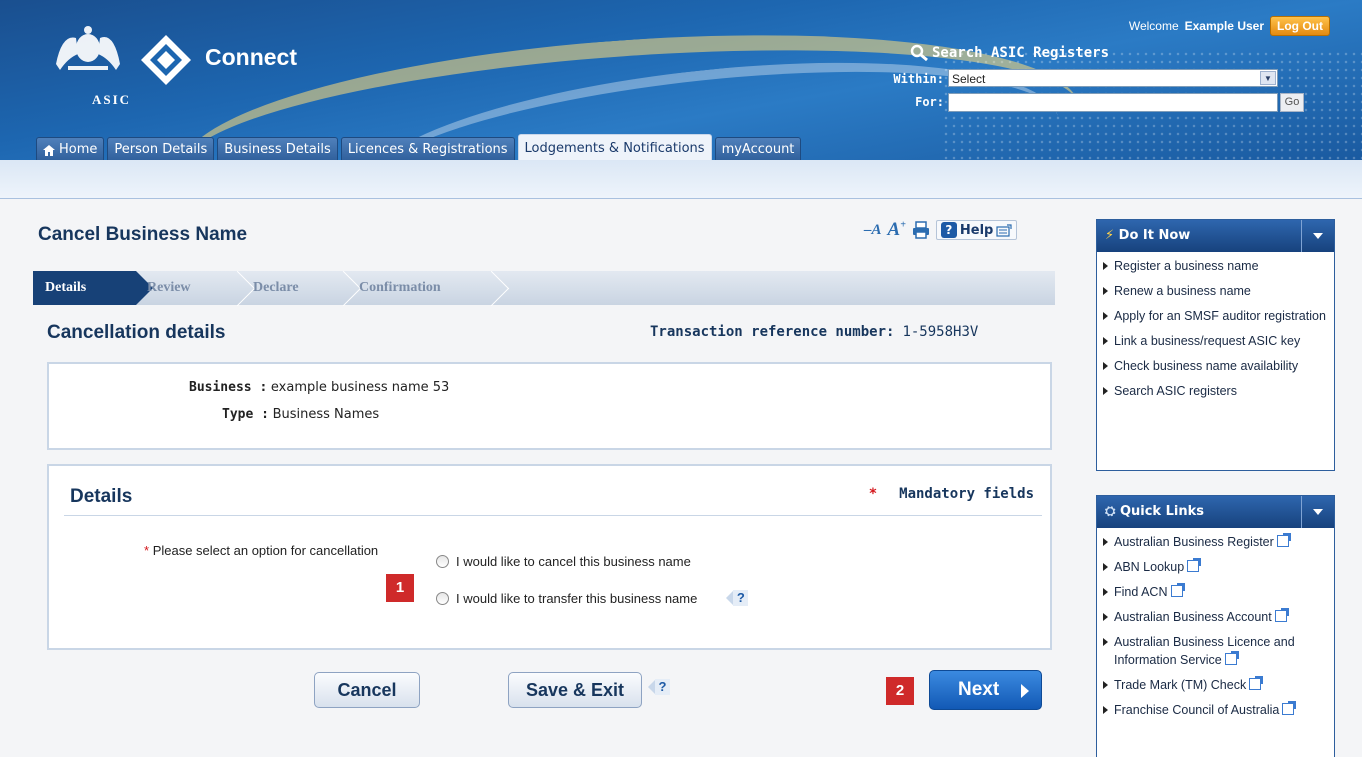  Describe the element at coordinates (873, 494) in the screenshot. I see `required-marker: *` at that location.